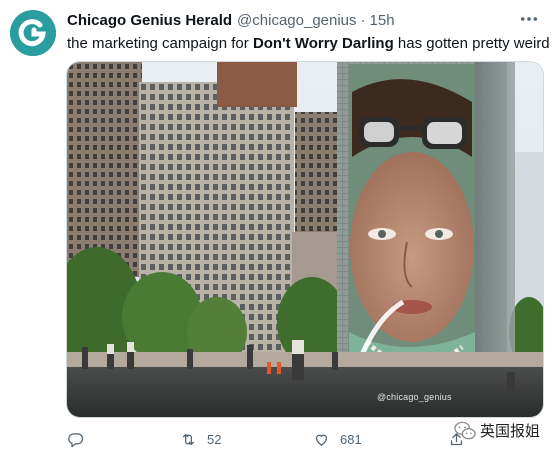 The image size is (553, 457). What do you see at coordinates (382, 20) in the screenshot?
I see `timestamp: 15h` at bounding box center [382, 20].